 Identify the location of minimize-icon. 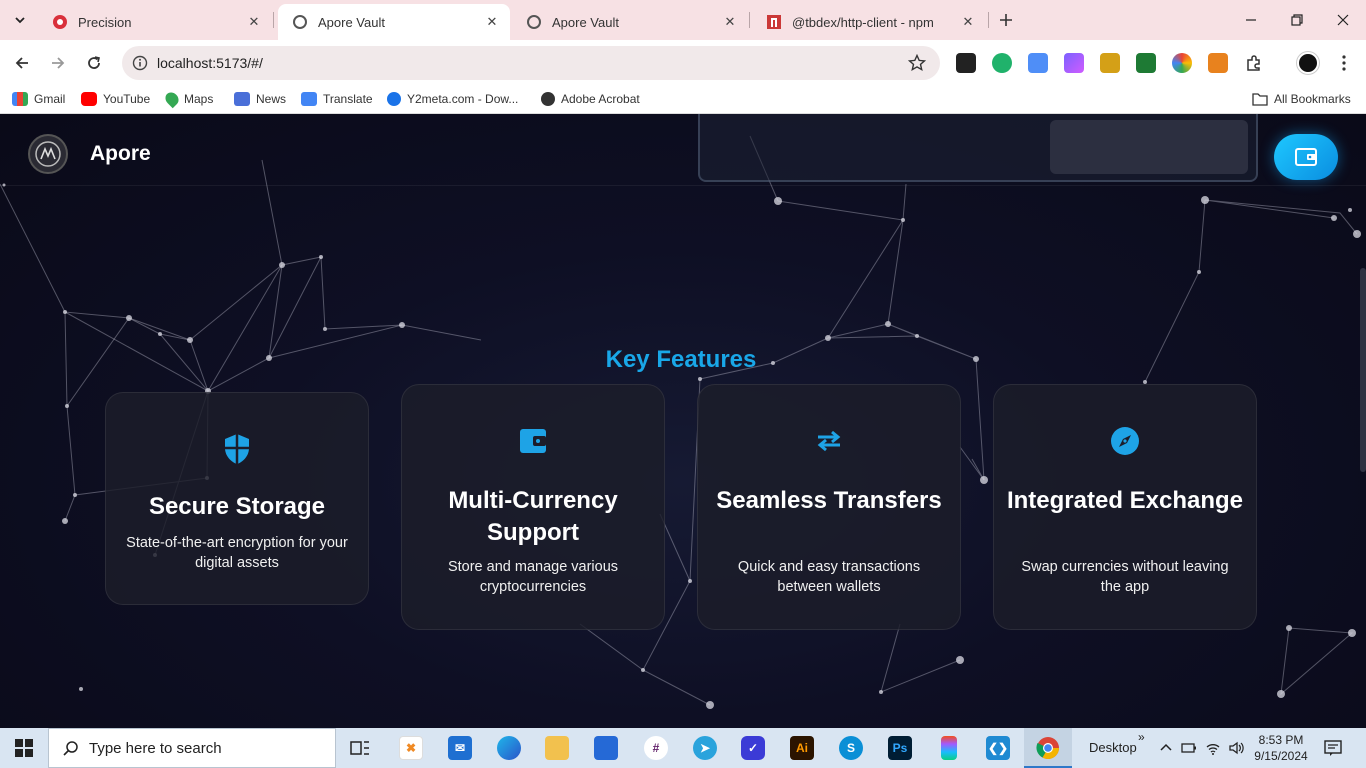
(1251, 20).